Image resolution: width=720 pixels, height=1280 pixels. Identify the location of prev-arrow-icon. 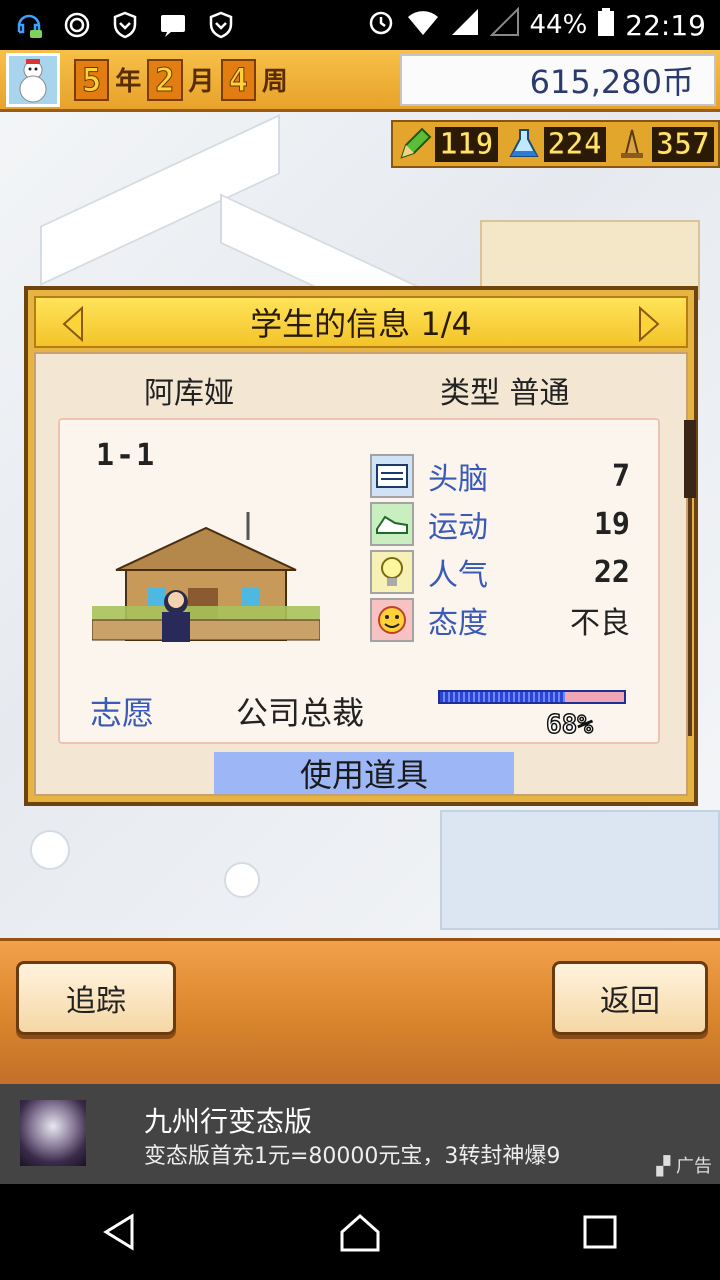
(73, 324).